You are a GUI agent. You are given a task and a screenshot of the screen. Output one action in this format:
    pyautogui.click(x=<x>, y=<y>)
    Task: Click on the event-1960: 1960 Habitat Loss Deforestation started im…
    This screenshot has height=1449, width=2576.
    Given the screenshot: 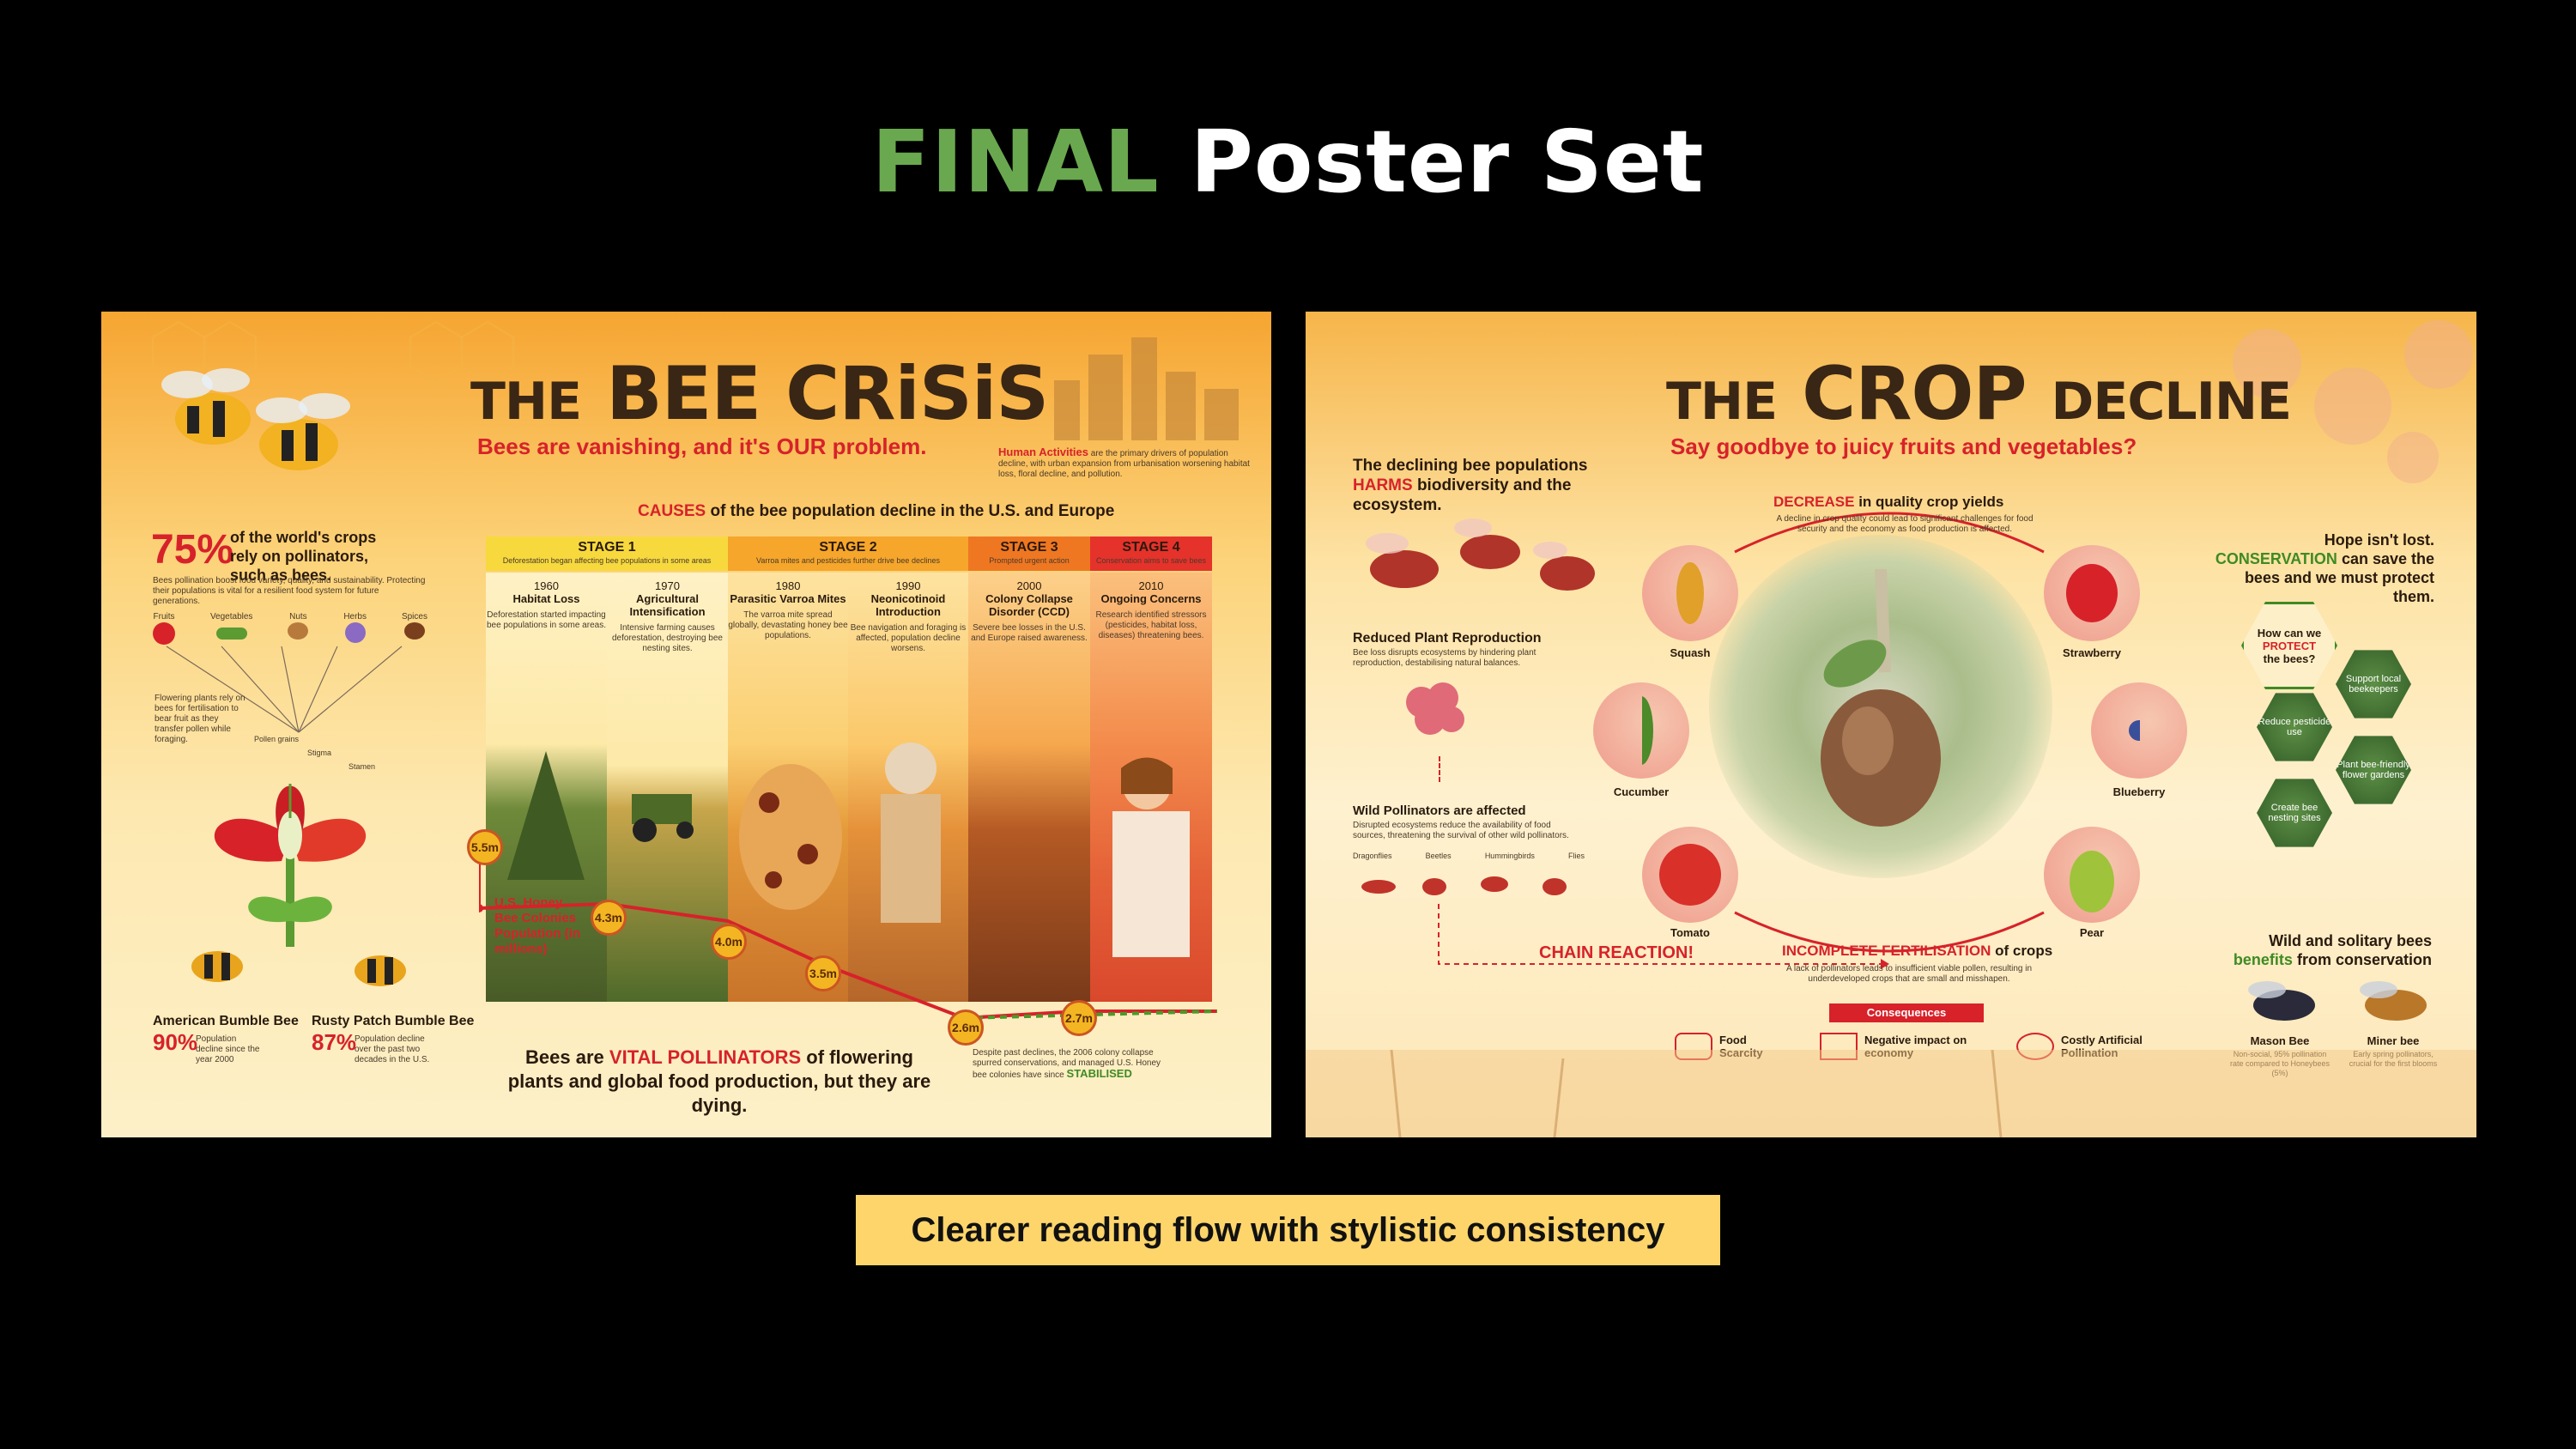 What is the action you would take?
    pyautogui.click(x=546, y=605)
    